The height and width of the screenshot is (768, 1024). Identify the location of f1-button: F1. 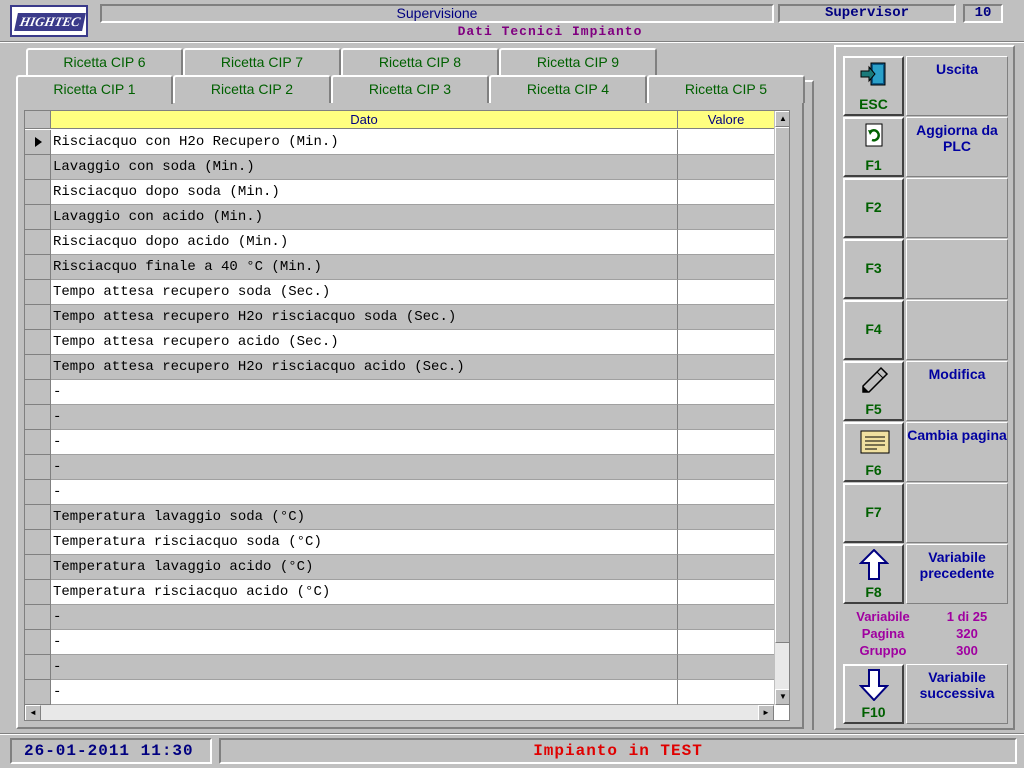
(873, 147).